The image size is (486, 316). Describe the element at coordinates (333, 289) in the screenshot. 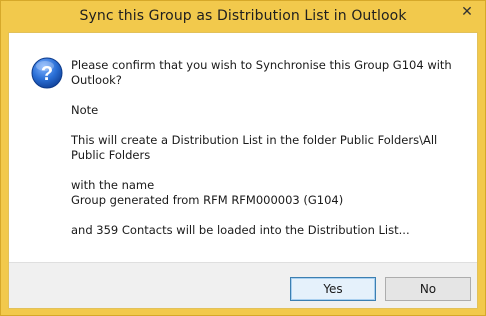

I see `yes-button: Yes` at that location.